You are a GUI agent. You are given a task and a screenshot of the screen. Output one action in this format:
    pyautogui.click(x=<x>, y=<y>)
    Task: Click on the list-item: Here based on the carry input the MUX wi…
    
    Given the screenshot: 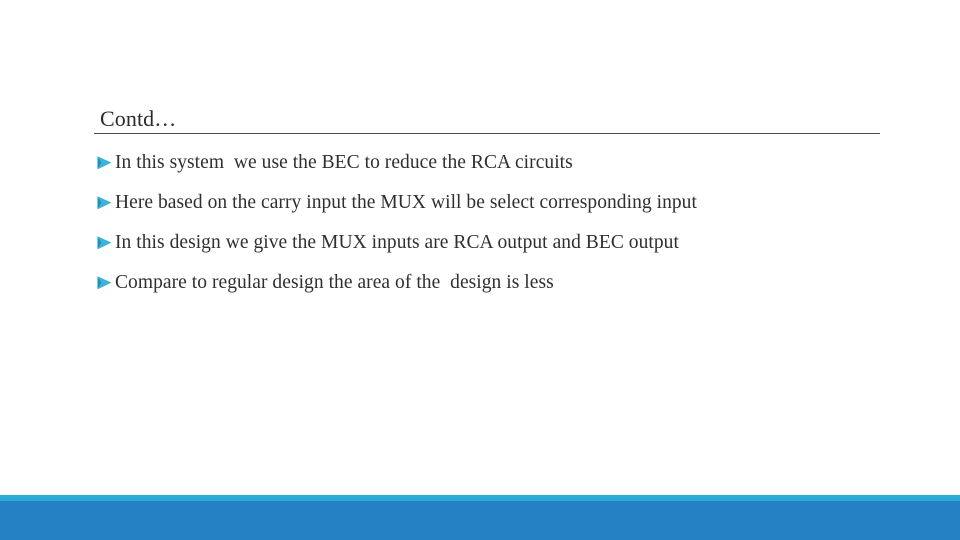 What is the action you would take?
    pyautogui.click(x=516, y=210)
    